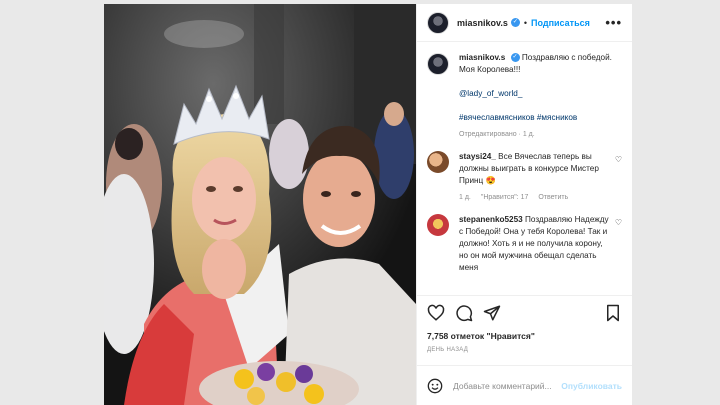  I want to click on reply-button: Ответить, so click(553, 197).